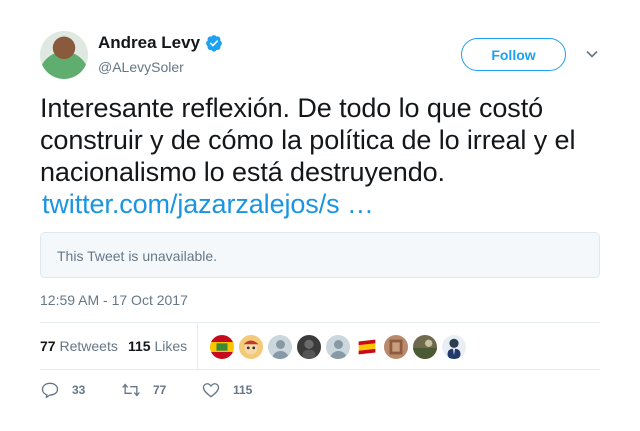  I want to click on likes-stat: 115 Likes, so click(157, 346).